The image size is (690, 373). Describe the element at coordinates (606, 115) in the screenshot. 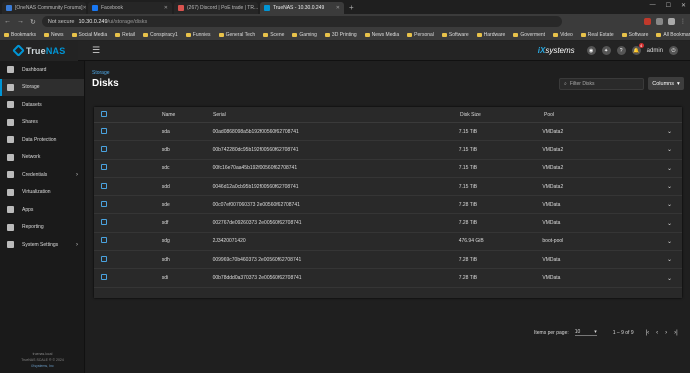

I see `column-header-pool: Pool` at that location.